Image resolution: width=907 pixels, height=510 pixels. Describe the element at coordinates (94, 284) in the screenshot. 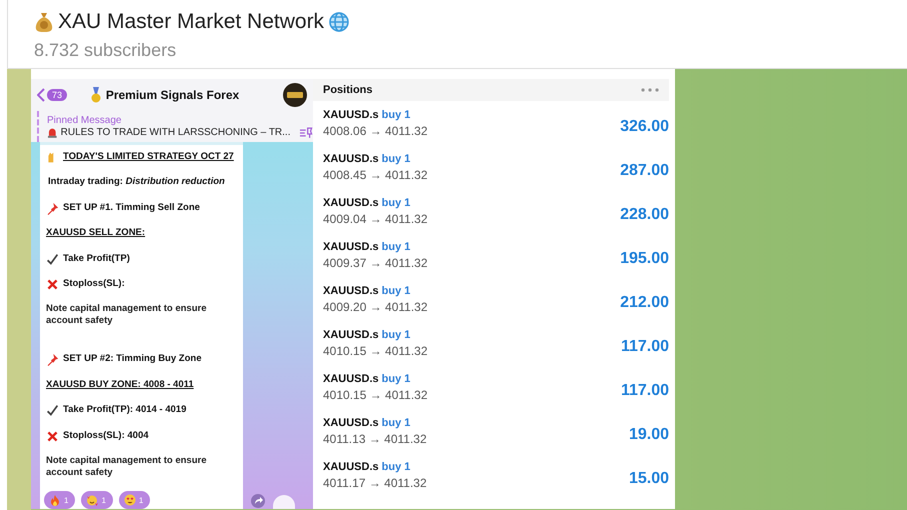

I see `message-line: Stoploss(SL):` at that location.